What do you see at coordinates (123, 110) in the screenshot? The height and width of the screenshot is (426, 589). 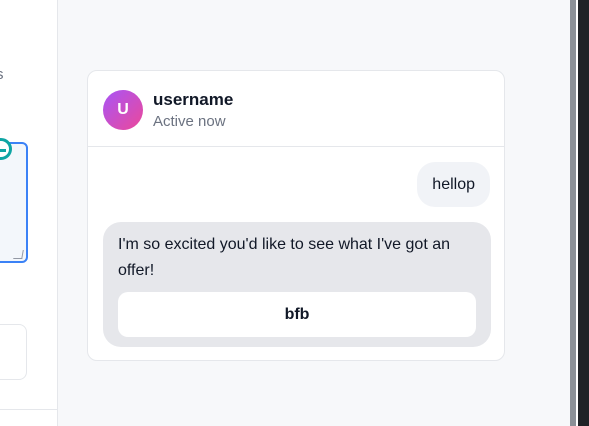 I see `avatar: U` at bounding box center [123, 110].